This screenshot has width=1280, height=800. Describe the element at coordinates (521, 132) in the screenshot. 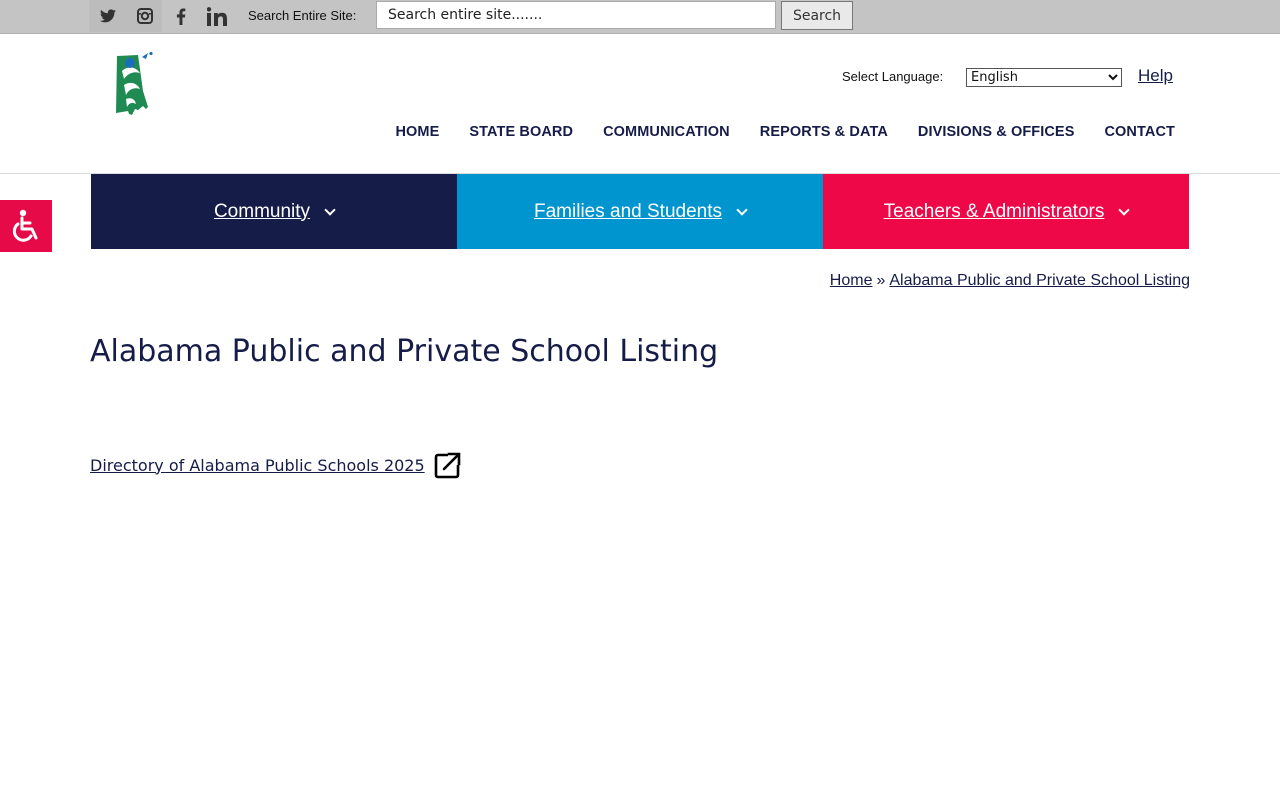

I see `nav-state-board: STATE BOARD` at that location.